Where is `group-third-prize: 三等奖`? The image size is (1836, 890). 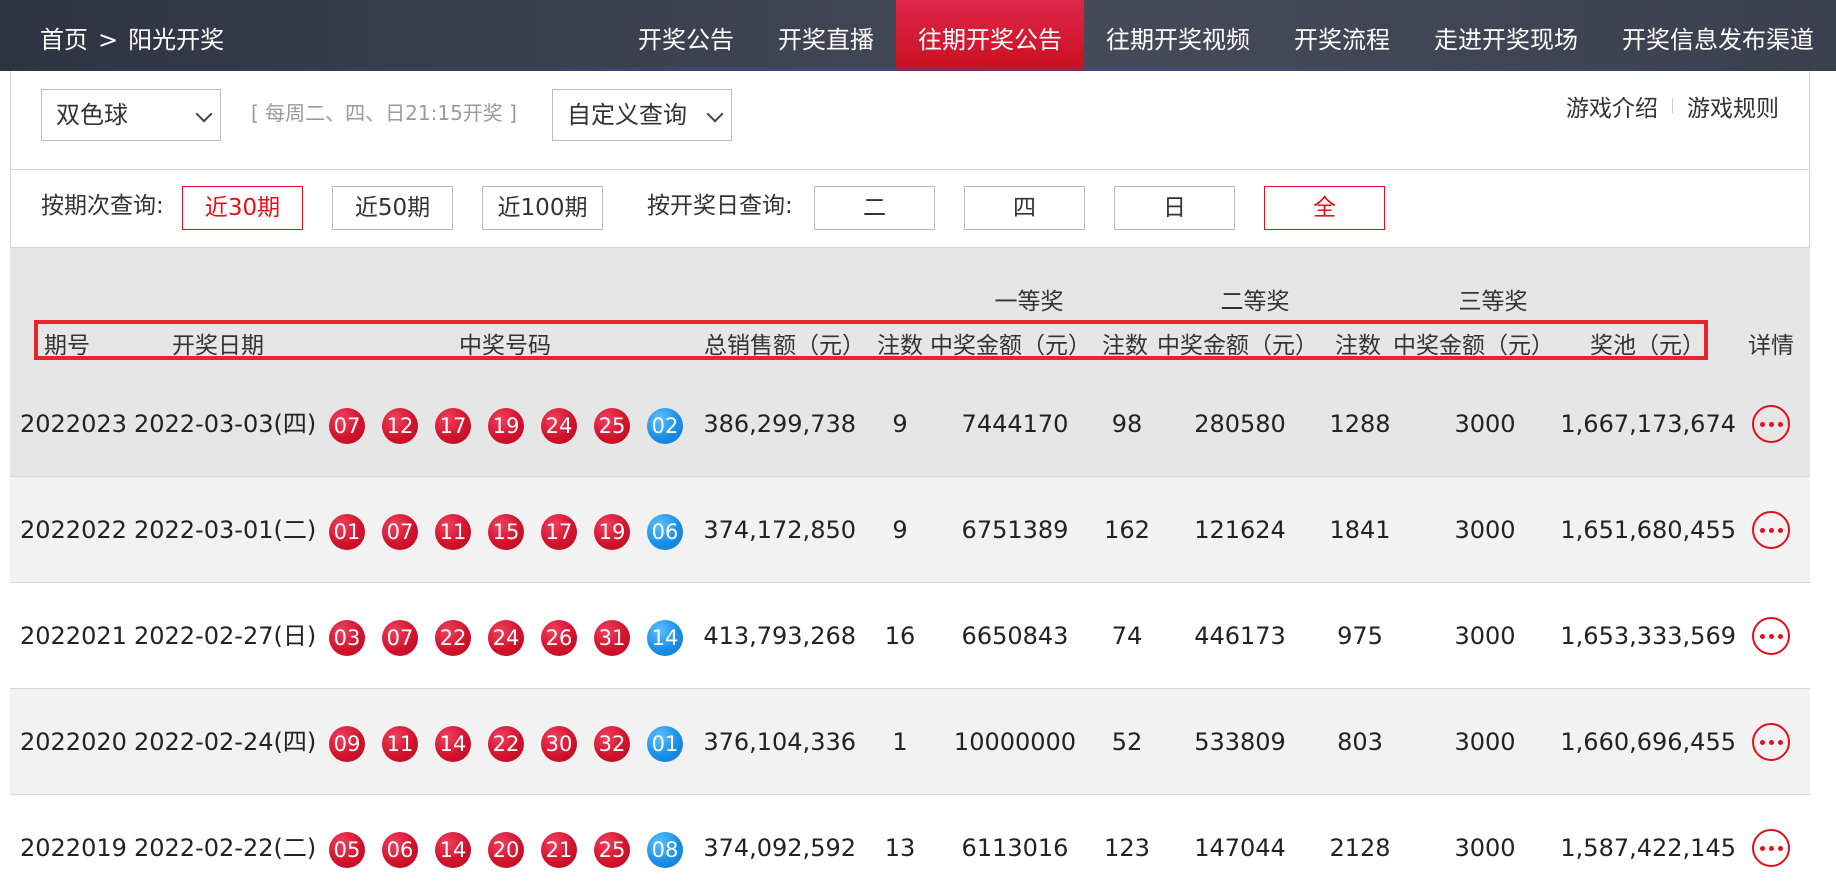 group-third-prize: 三等奖 is located at coordinates (1493, 302).